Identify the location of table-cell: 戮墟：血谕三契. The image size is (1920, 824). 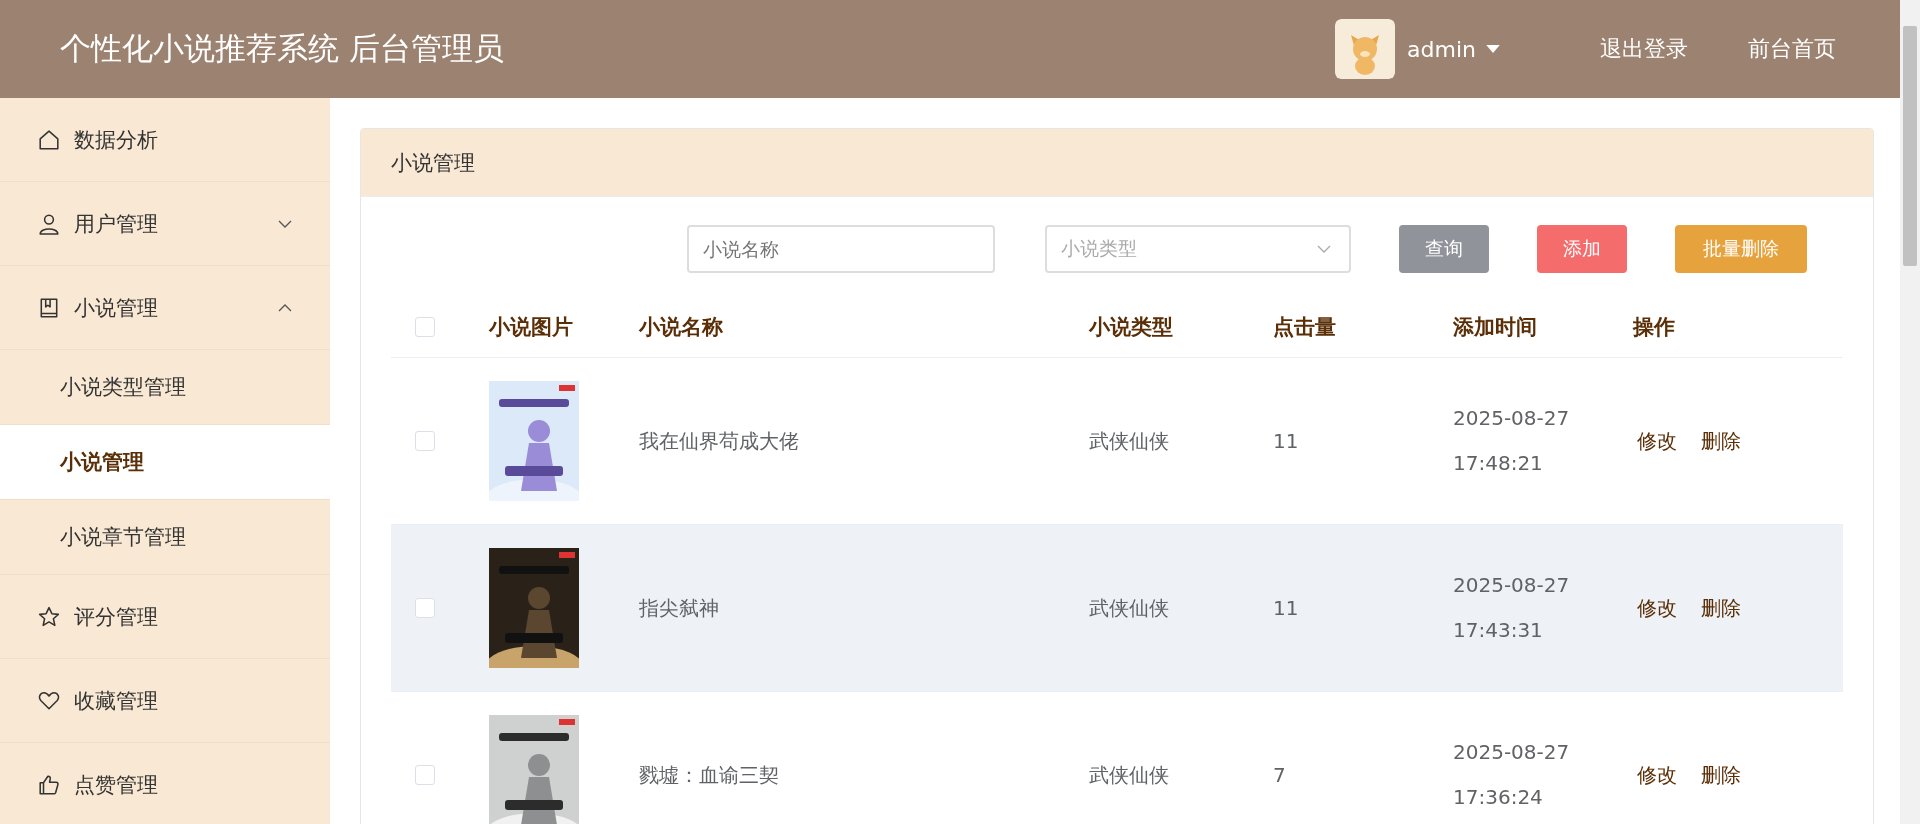
(709, 774).